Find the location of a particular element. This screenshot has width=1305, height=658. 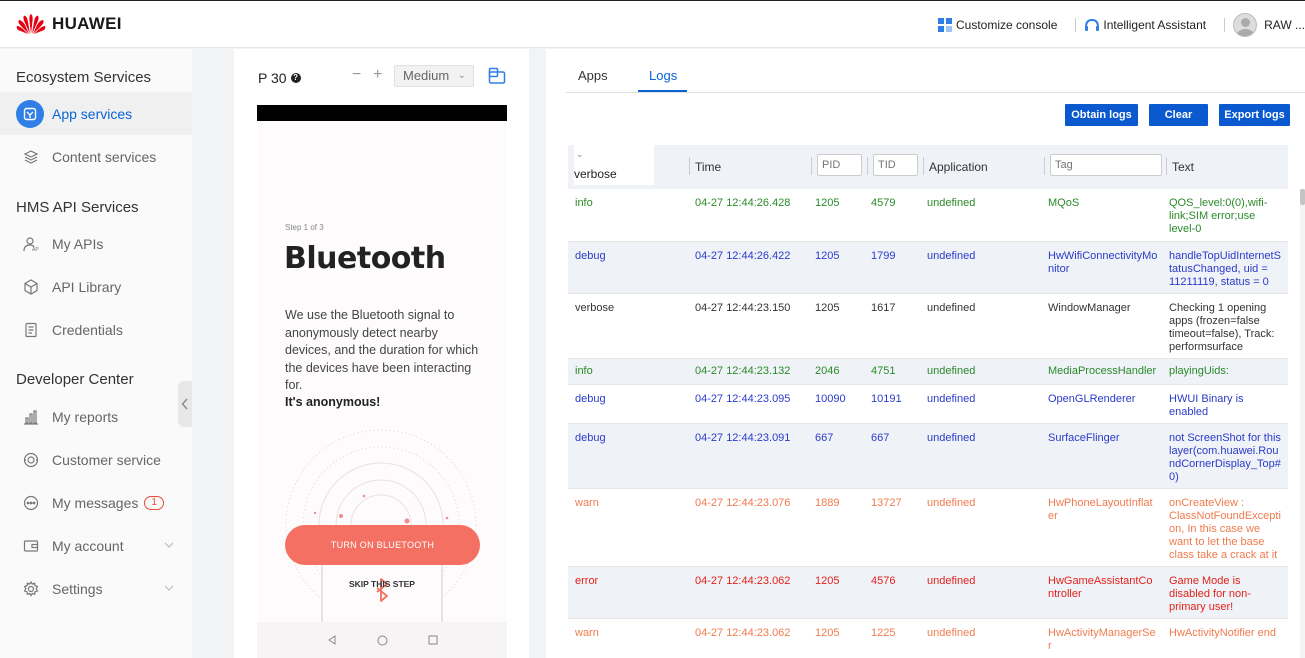

sidebar-collapse-toggle is located at coordinates (185, 404).